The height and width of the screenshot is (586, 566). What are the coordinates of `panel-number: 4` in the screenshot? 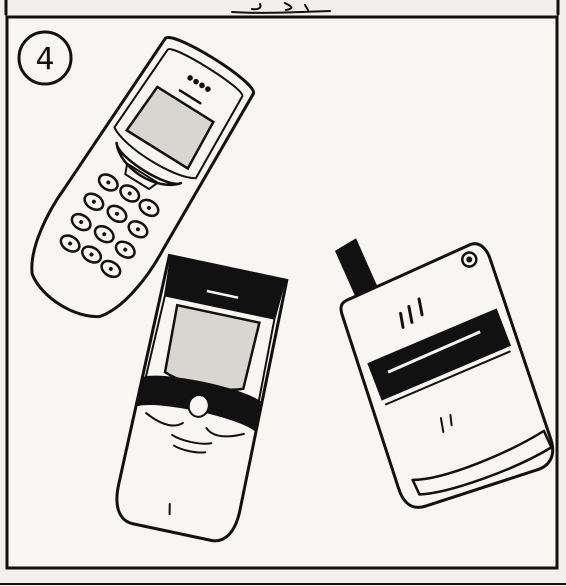 It's located at (44, 59).